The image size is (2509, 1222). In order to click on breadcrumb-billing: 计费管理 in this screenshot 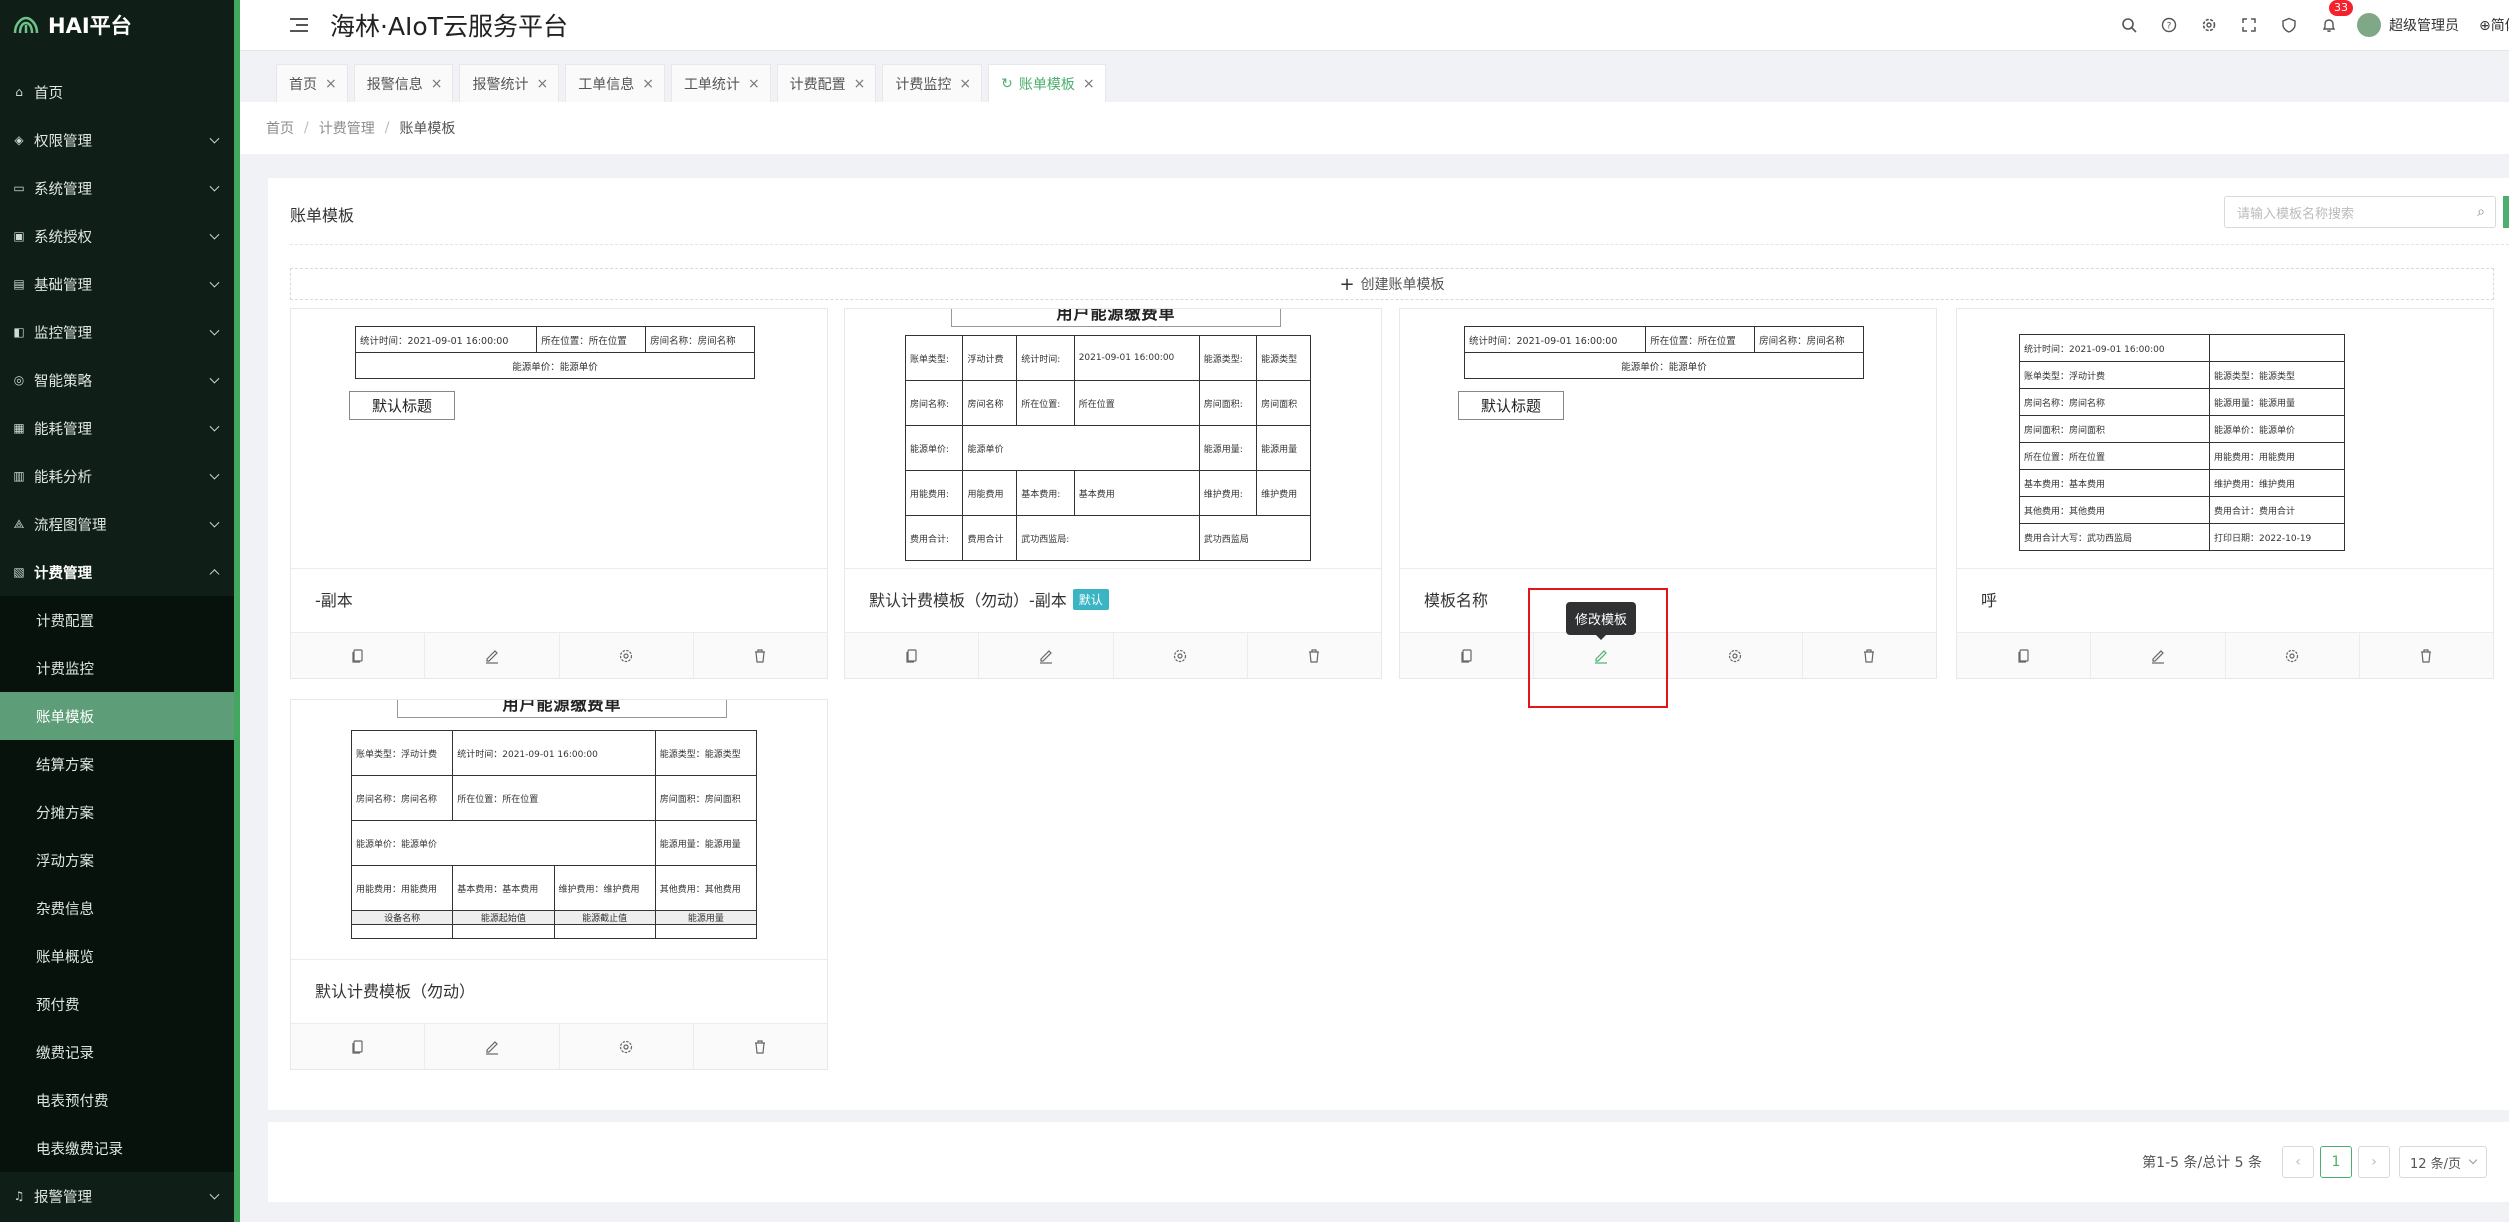, I will do `click(347, 128)`.